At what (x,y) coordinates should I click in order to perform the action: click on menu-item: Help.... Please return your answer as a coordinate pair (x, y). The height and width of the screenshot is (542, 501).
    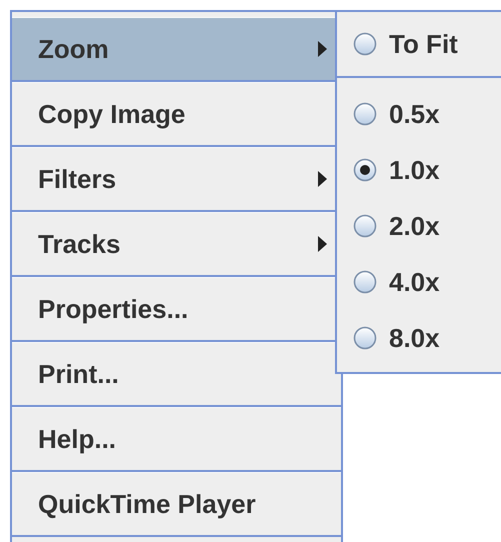
    Looking at the image, I should click on (176, 439).